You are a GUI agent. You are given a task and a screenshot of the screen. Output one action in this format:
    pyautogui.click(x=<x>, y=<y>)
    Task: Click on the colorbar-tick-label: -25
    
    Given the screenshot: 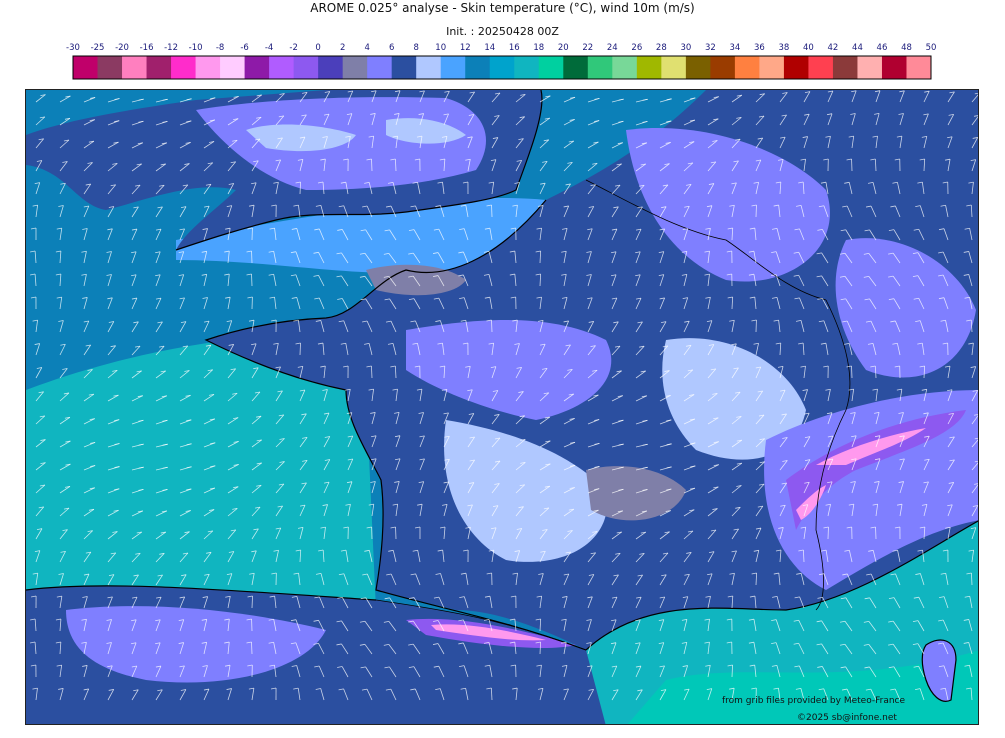 What is the action you would take?
    pyautogui.click(x=98, y=48)
    